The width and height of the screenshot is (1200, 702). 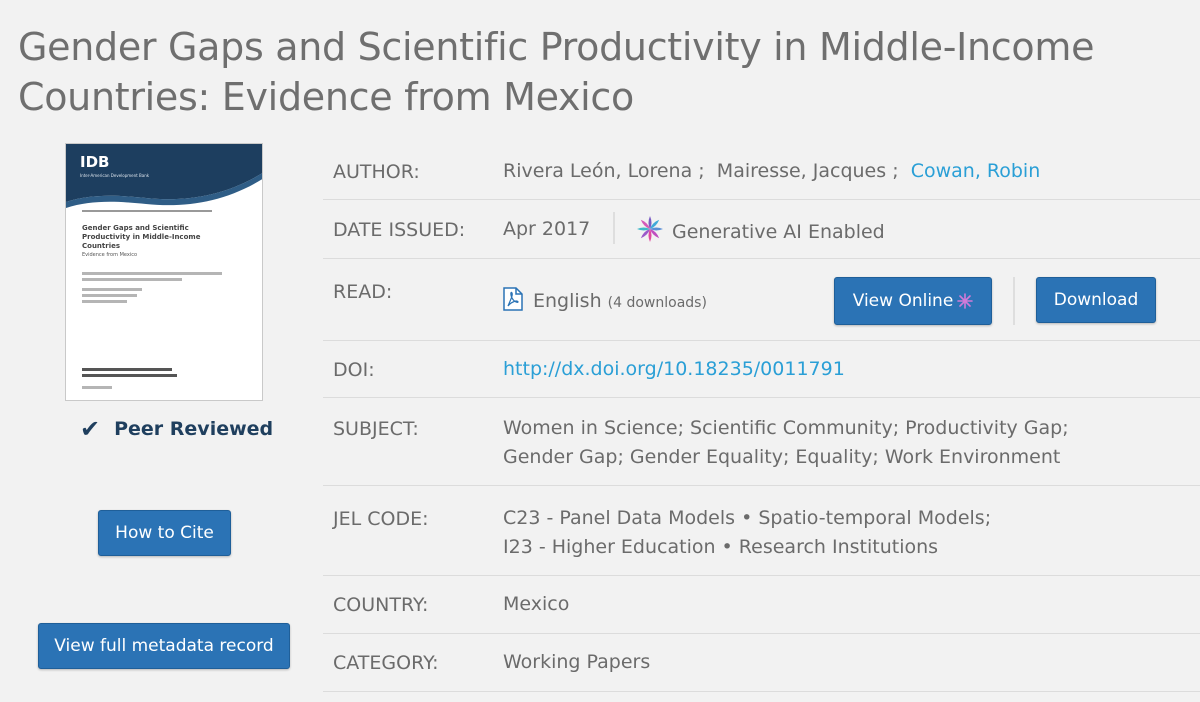 What do you see at coordinates (674, 369) in the screenshot?
I see `doi-link: http://dx.doi.org/10.18235/0011791` at bounding box center [674, 369].